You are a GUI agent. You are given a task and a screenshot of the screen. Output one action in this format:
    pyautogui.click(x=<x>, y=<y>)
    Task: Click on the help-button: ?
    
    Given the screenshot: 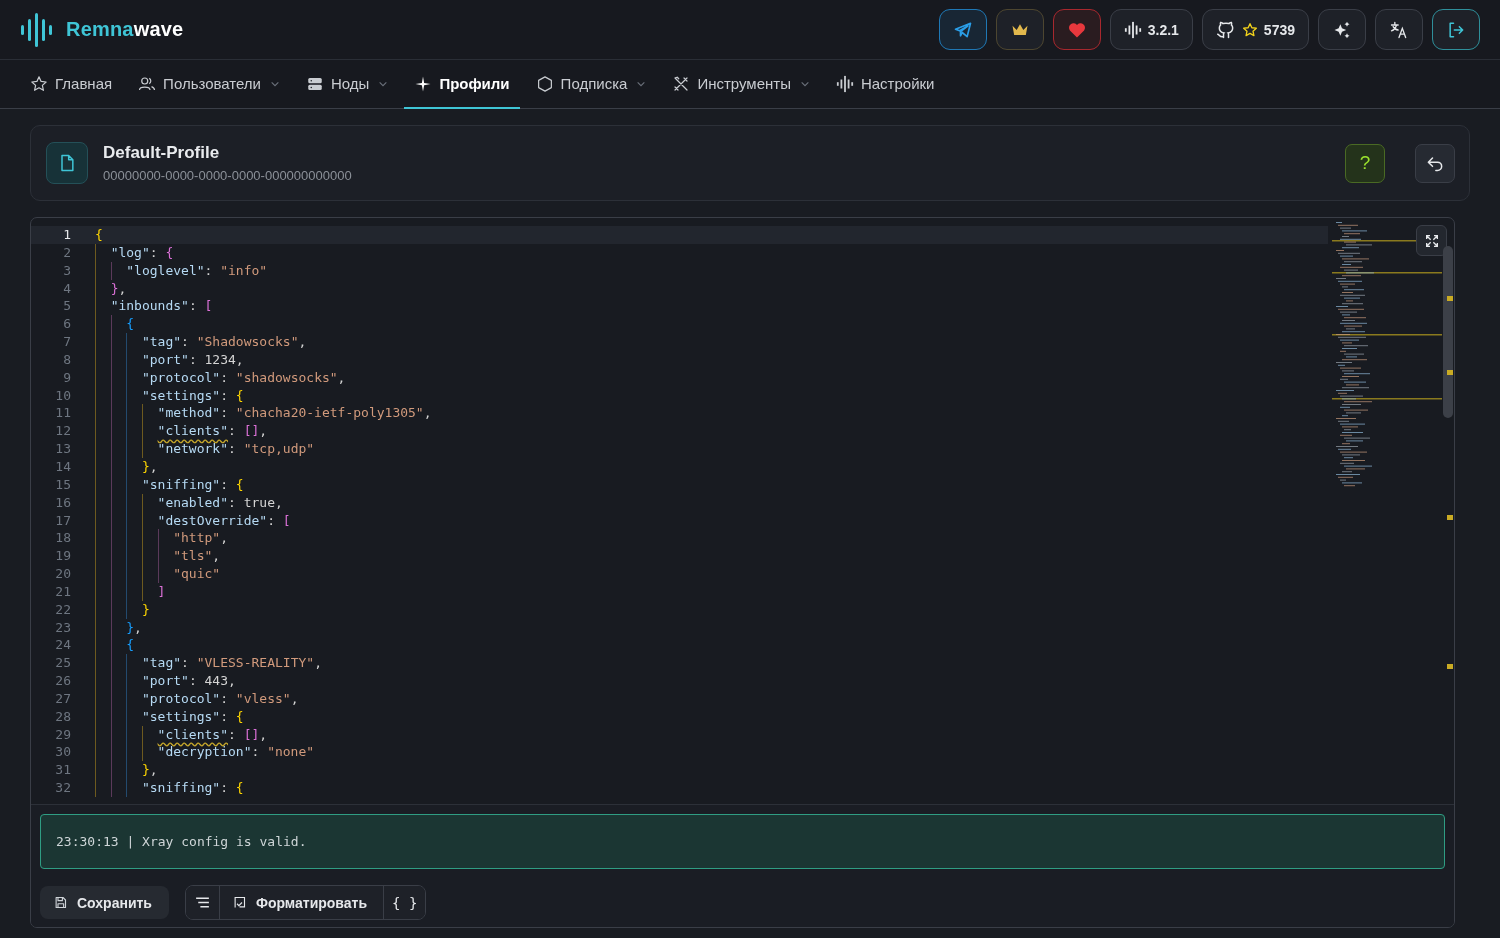 What is the action you would take?
    pyautogui.click(x=1365, y=163)
    